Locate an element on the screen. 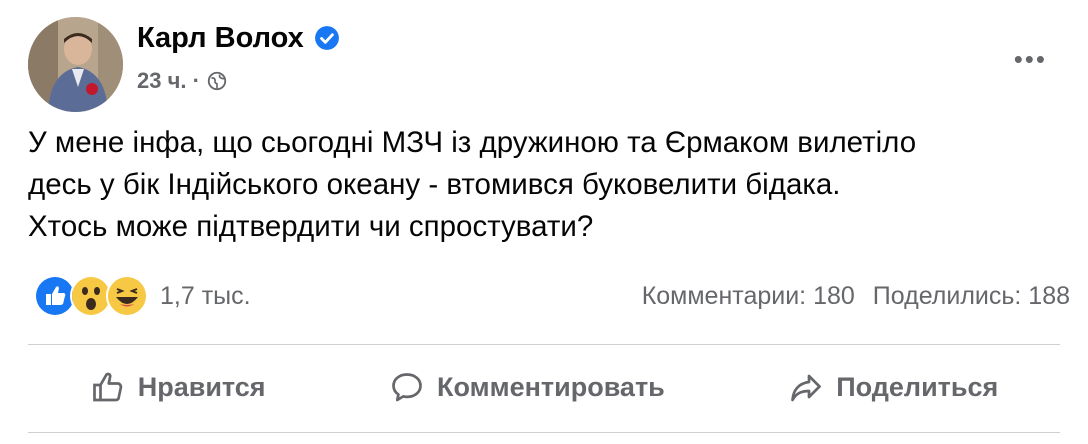 Image resolution: width=1088 pixels, height=444 pixels. reactions-summary: 1,7 тыс. is located at coordinates (142, 296).